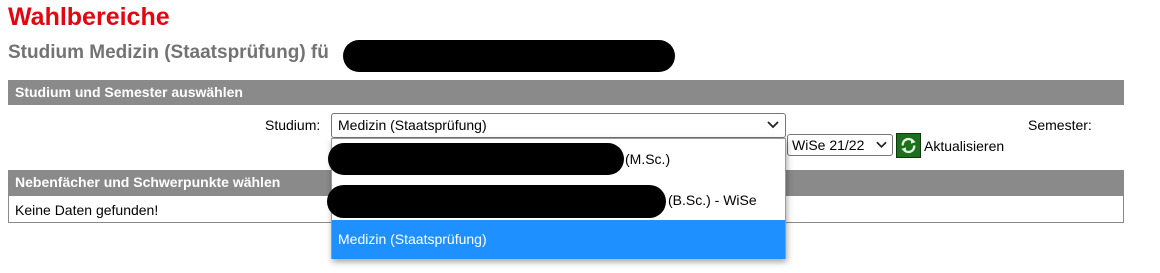 This screenshot has height=273, width=1160. Describe the element at coordinates (648, 159) in the screenshot. I see `dropdown-option-label: (M.Sc.)` at that location.